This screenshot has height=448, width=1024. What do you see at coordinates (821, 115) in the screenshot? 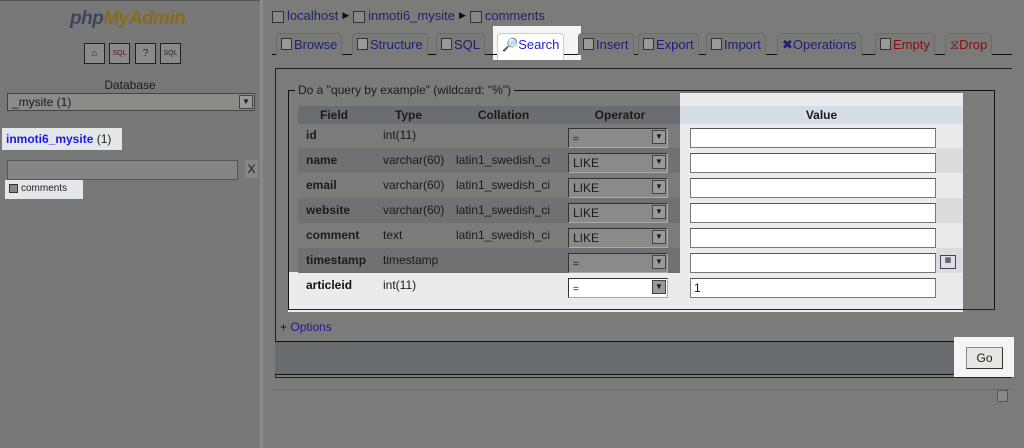
I see `header-value: Value` at bounding box center [821, 115].